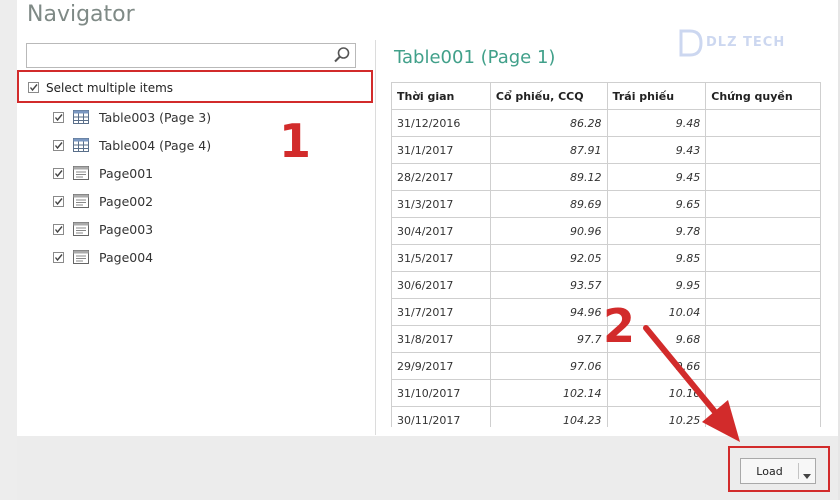  I want to click on search-box, so click(191, 55).